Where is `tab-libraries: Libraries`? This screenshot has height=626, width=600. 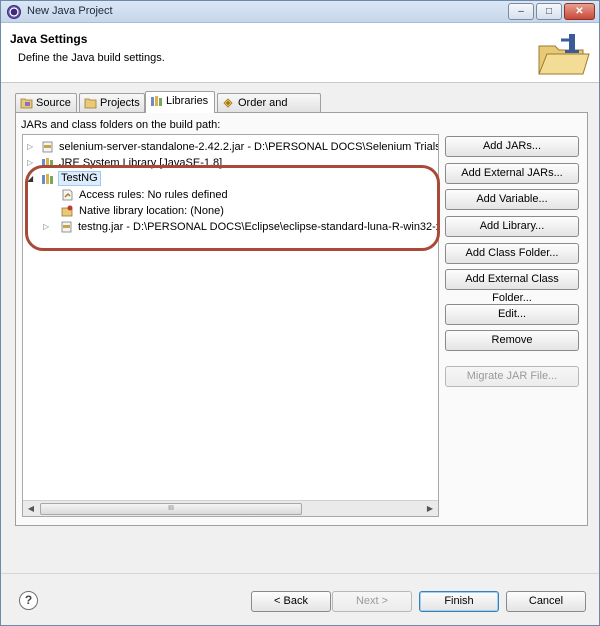 tab-libraries: Libraries is located at coordinates (180, 102).